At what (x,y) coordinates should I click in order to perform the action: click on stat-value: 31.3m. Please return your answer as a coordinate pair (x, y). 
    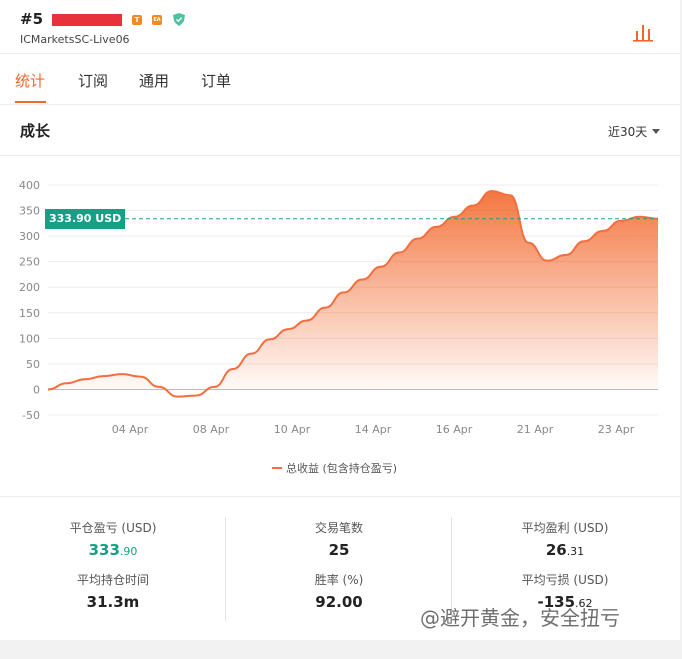
    Looking at the image, I should click on (113, 602).